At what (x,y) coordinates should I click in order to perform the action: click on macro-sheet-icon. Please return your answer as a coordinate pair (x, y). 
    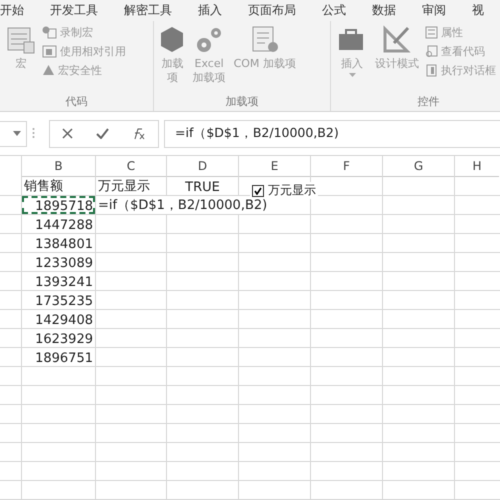
    Looking at the image, I should click on (21, 39).